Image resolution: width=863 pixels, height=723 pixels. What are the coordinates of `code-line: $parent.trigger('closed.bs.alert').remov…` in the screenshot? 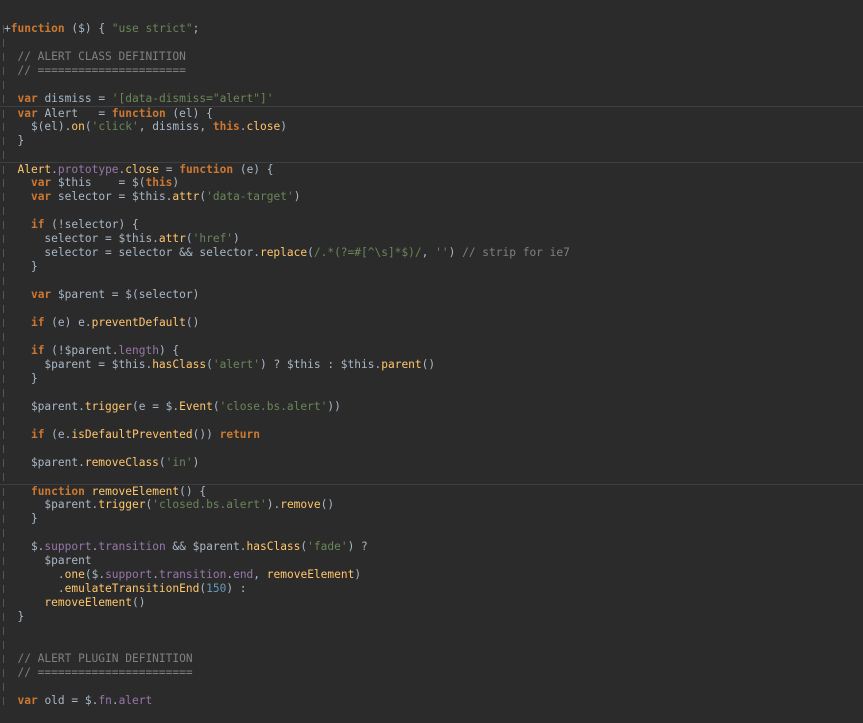 It's located at (431, 505).